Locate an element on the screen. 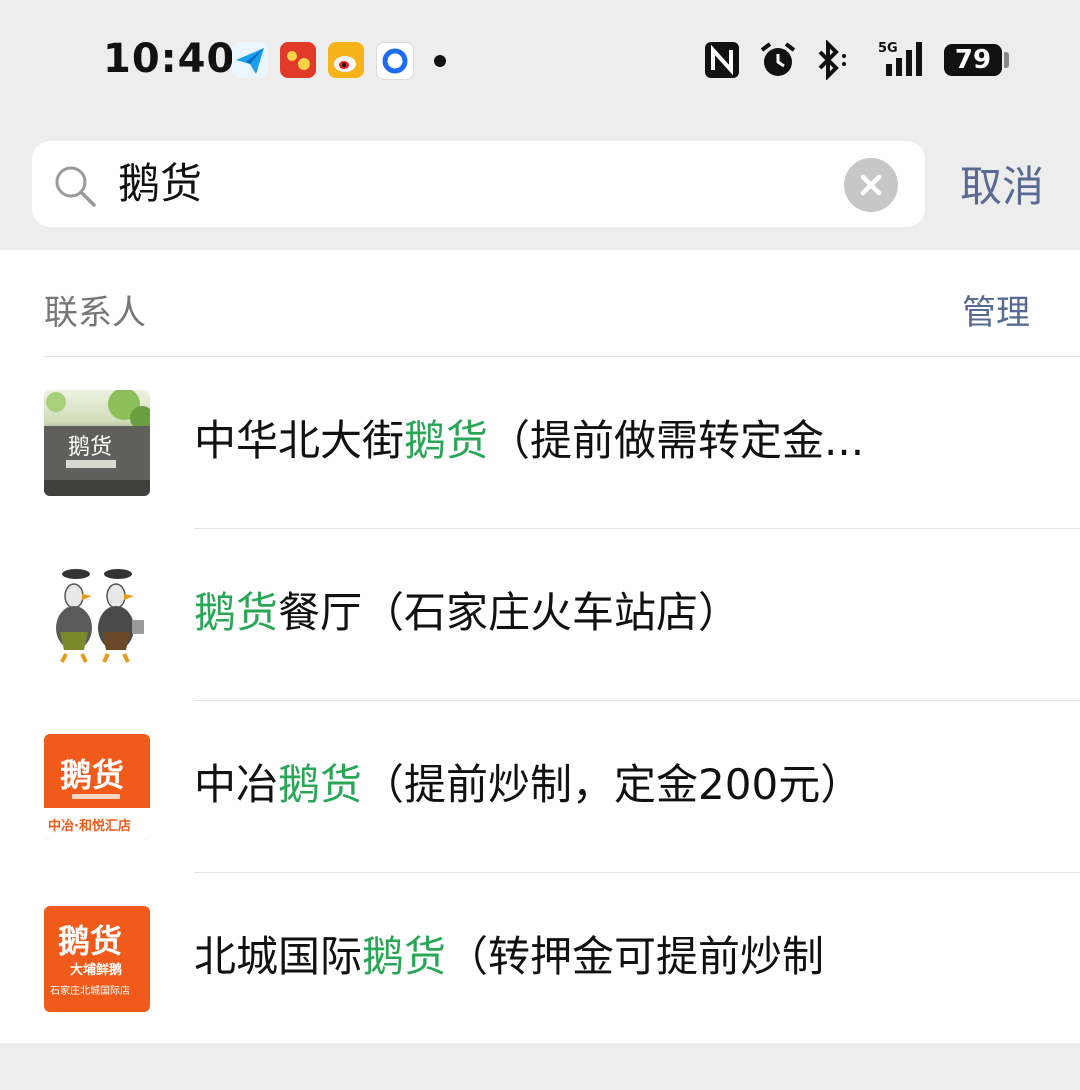 The height and width of the screenshot is (1090, 1080). clear-search-button is located at coordinates (871, 185).